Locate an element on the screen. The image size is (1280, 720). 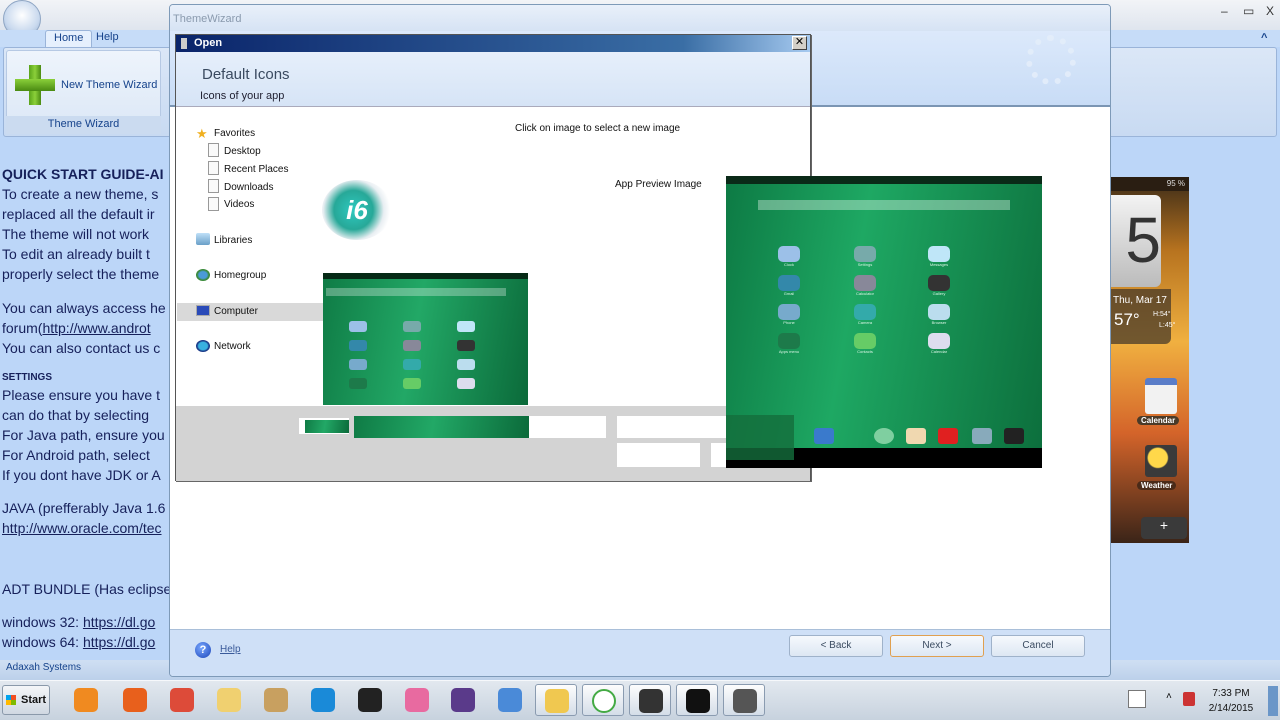
show-desktop-button is located at coordinates (1273, 701).